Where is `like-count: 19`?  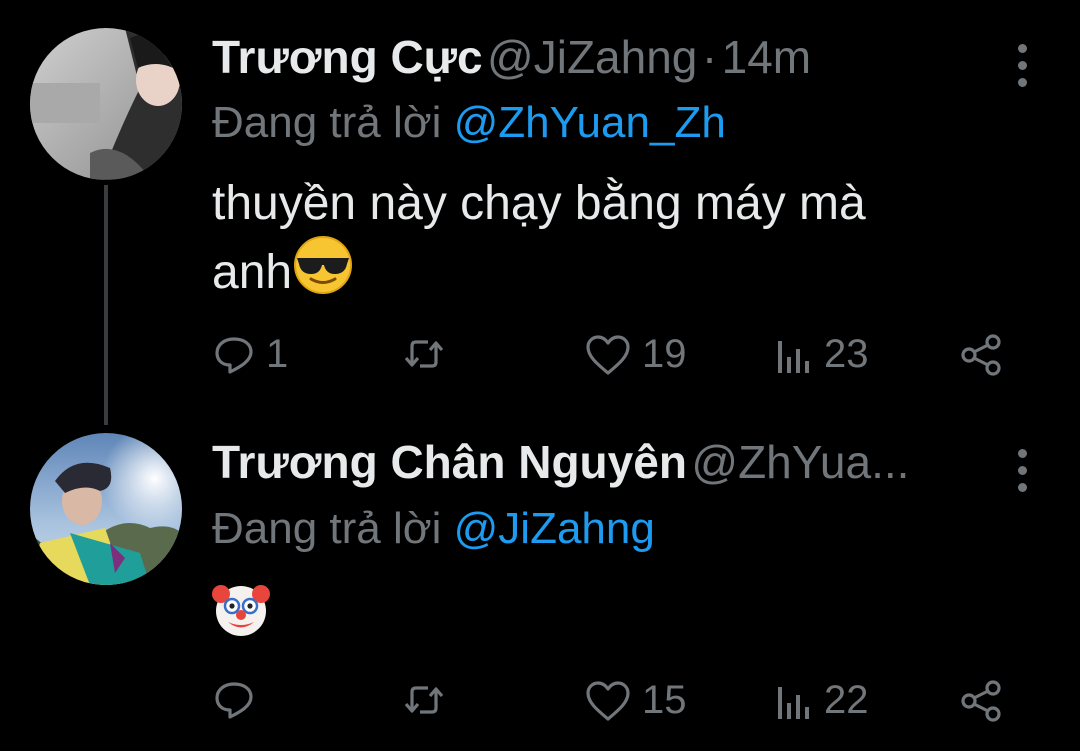
like-count: 19 is located at coordinates (664, 354).